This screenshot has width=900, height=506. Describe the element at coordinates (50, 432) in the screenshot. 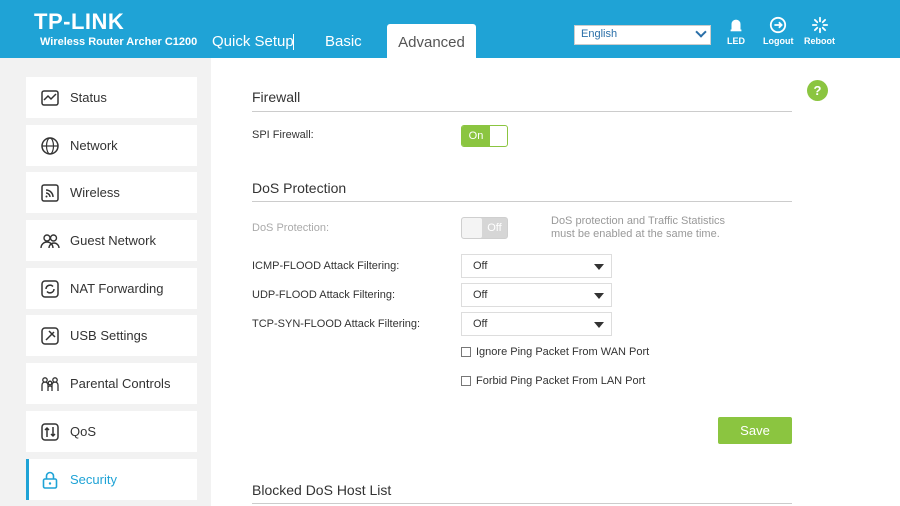

I see `qos-icon` at that location.